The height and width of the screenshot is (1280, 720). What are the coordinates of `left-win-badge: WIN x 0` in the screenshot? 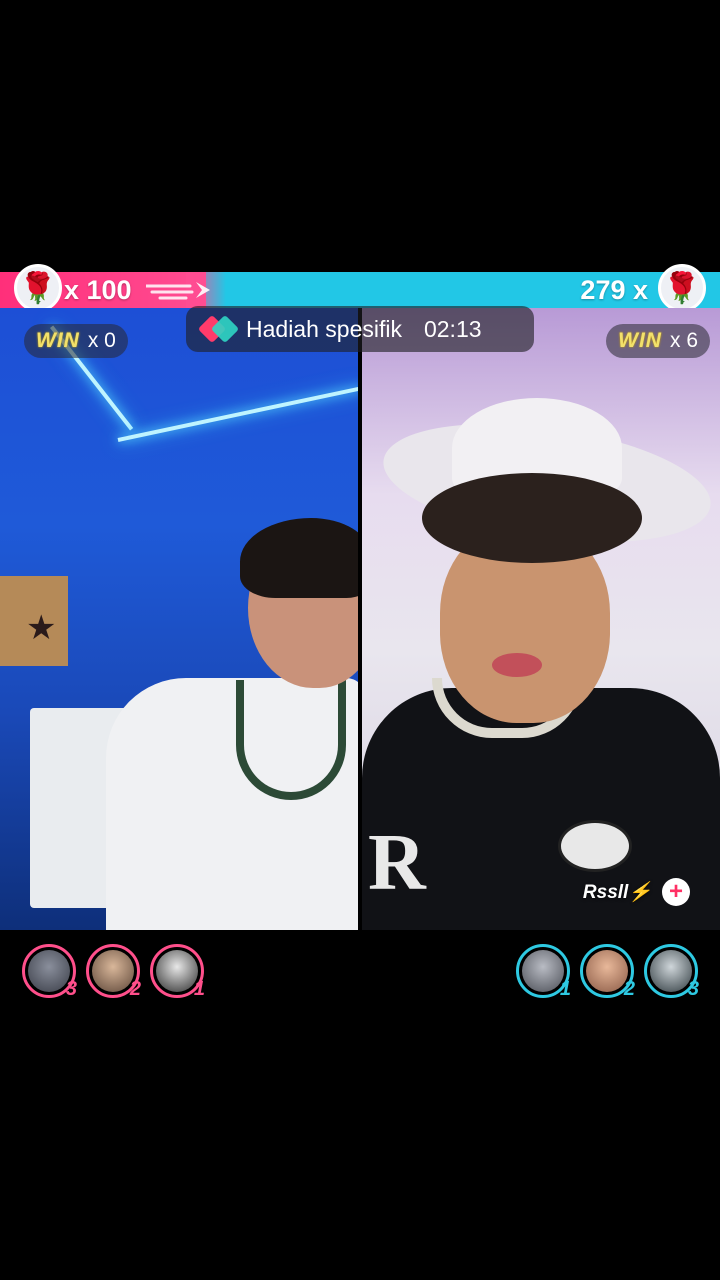 It's located at (76, 341).